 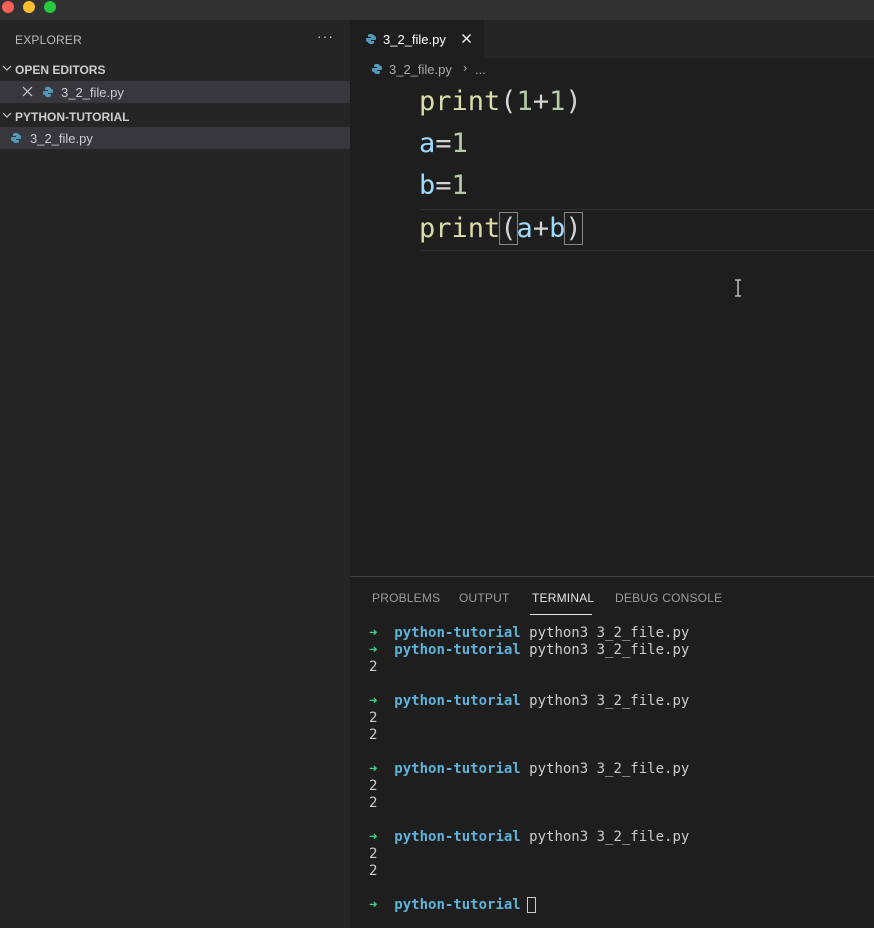 I want to click on tab-problems: PROBLEMS, so click(x=406, y=598).